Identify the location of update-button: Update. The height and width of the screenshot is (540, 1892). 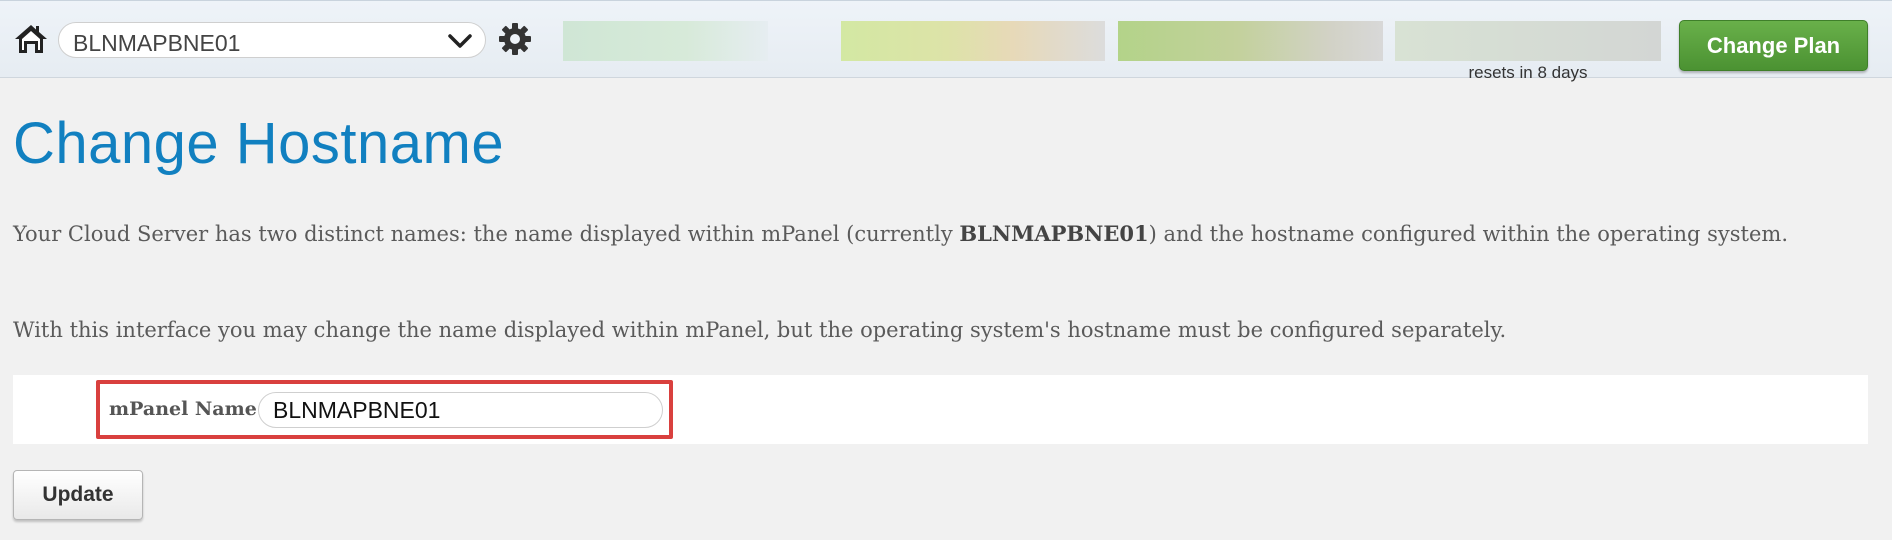
(78, 495).